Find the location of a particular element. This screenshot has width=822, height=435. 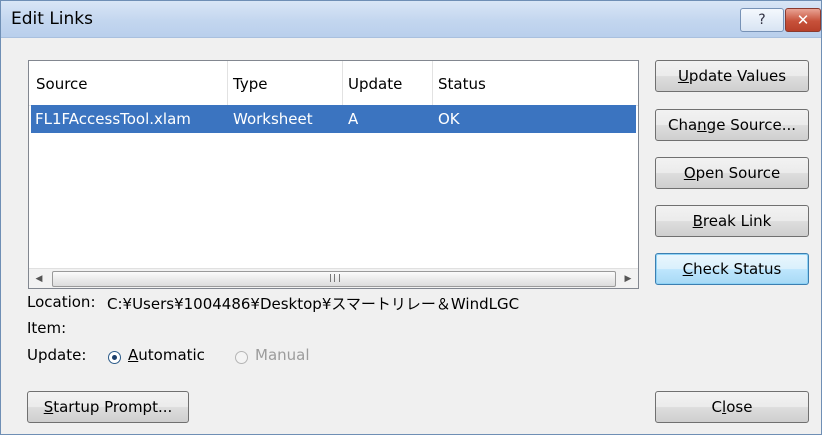

cell-source: FL1FAccessTool.xlam is located at coordinates (113, 119).